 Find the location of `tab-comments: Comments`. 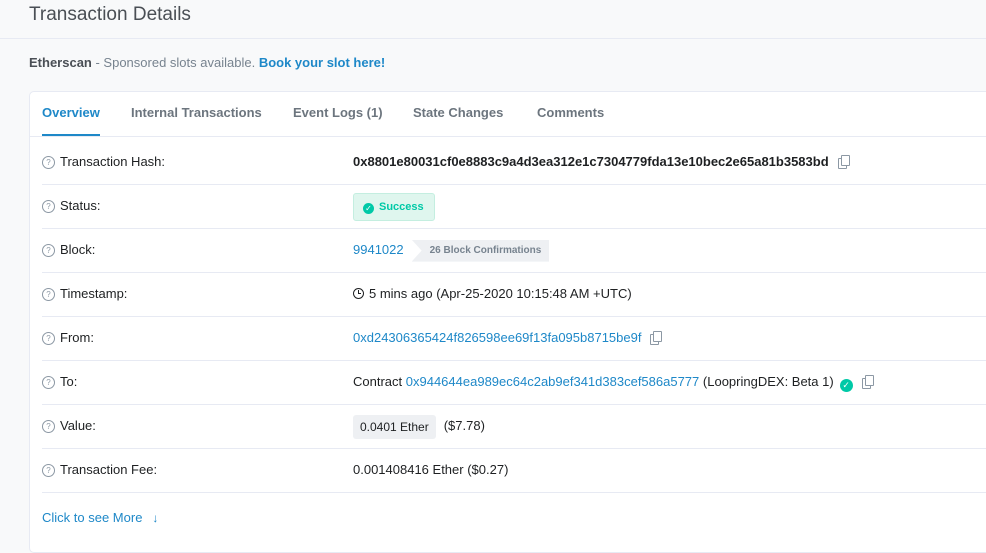

tab-comments: Comments is located at coordinates (570, 113).